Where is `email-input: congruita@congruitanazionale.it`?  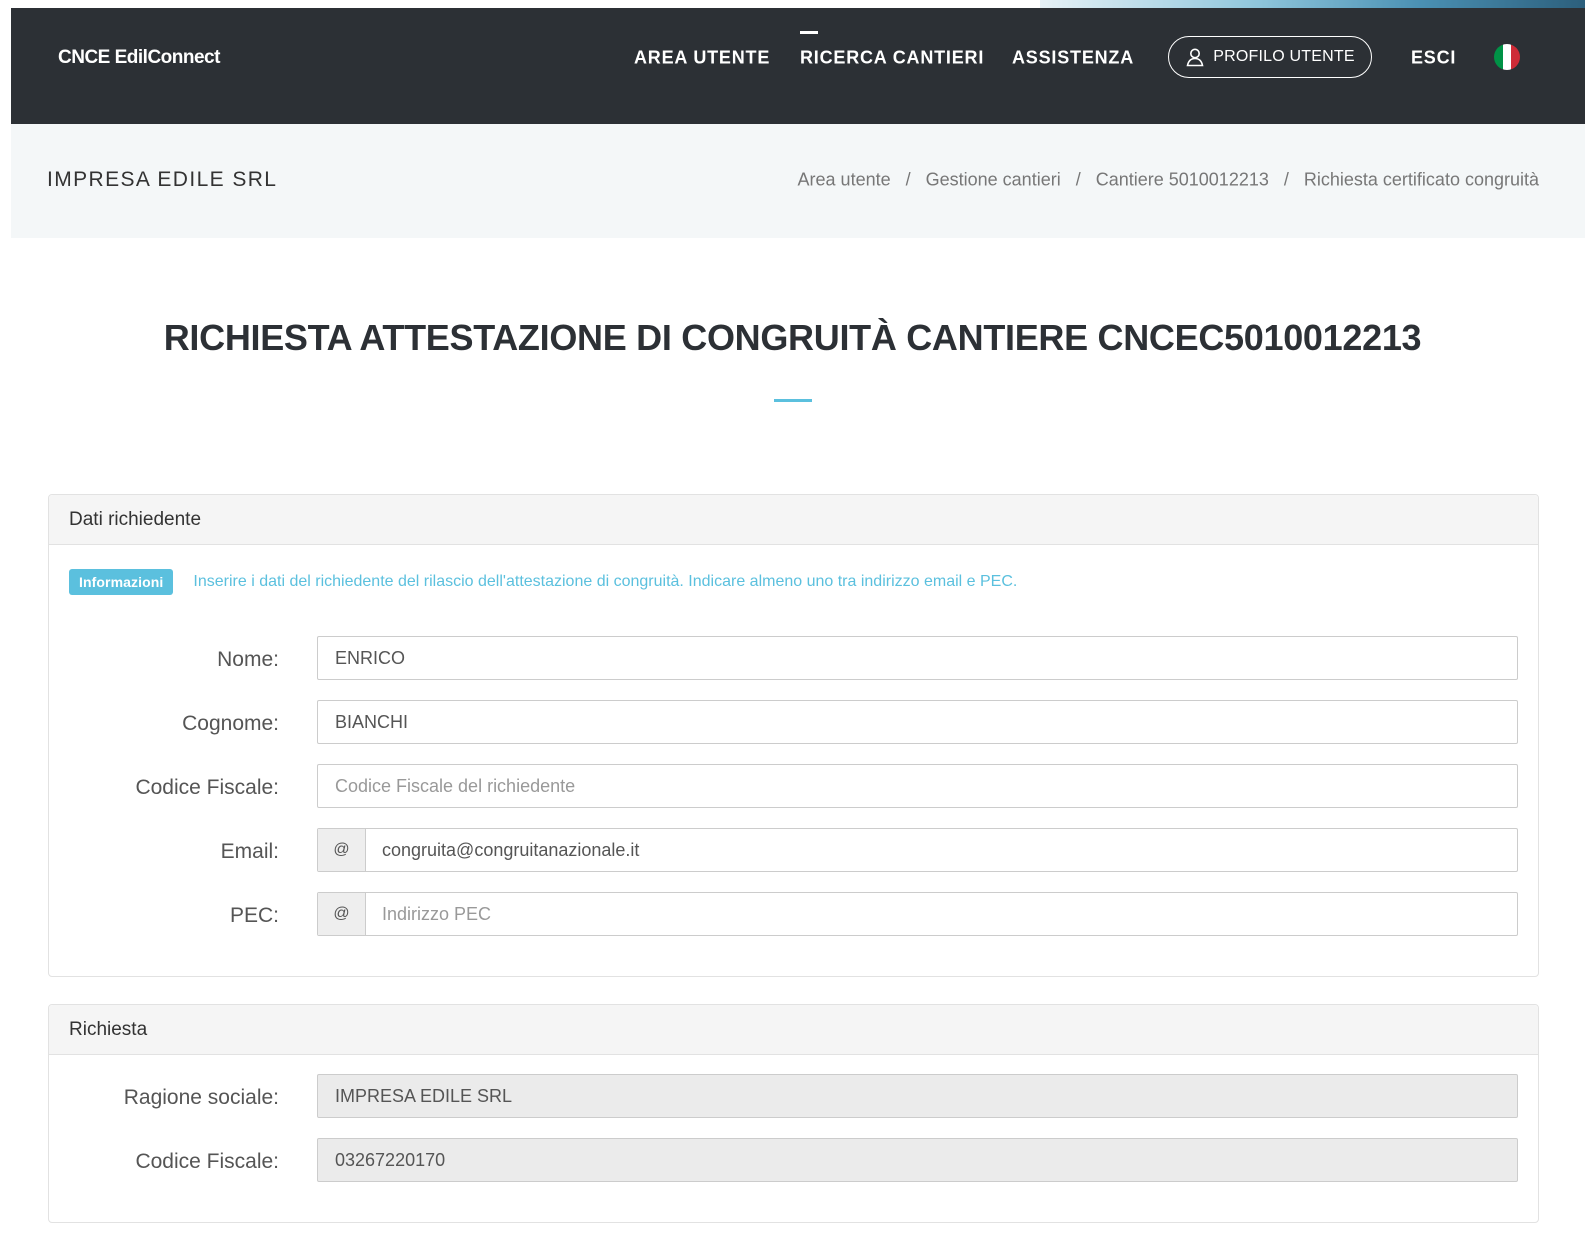
email-input: congruita@congruitanazionale.it is located at coordinates (941, 850).